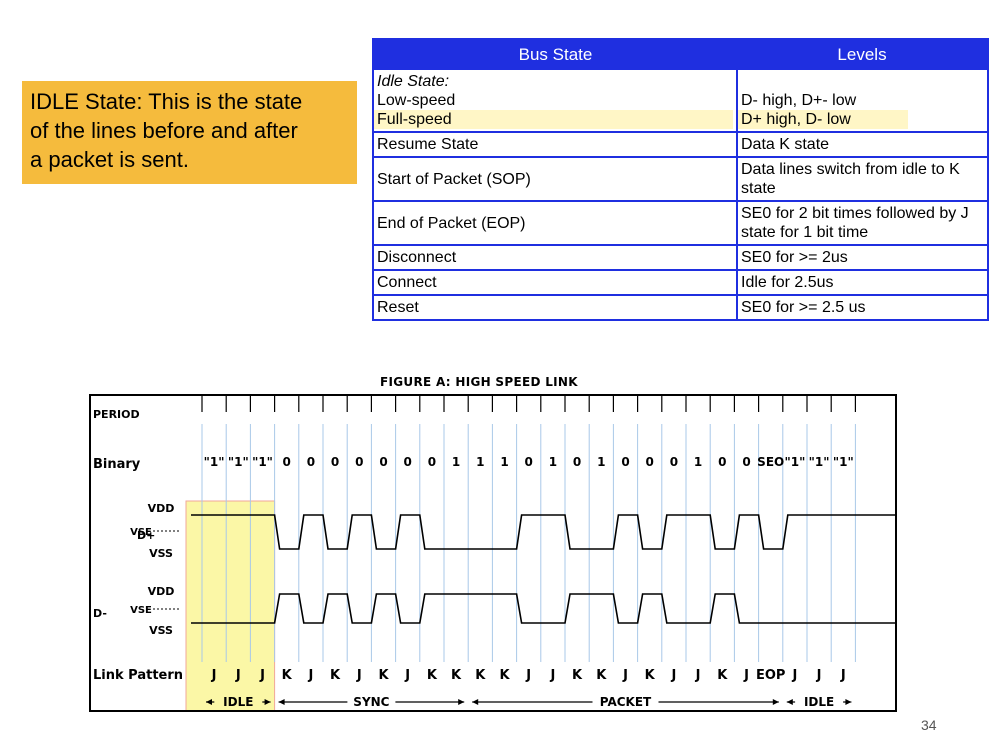 The width and height of the screenshot is (1004, 746). I want to click on table-row: Disconnect SE0 for >= 2us, so click(680, 257).